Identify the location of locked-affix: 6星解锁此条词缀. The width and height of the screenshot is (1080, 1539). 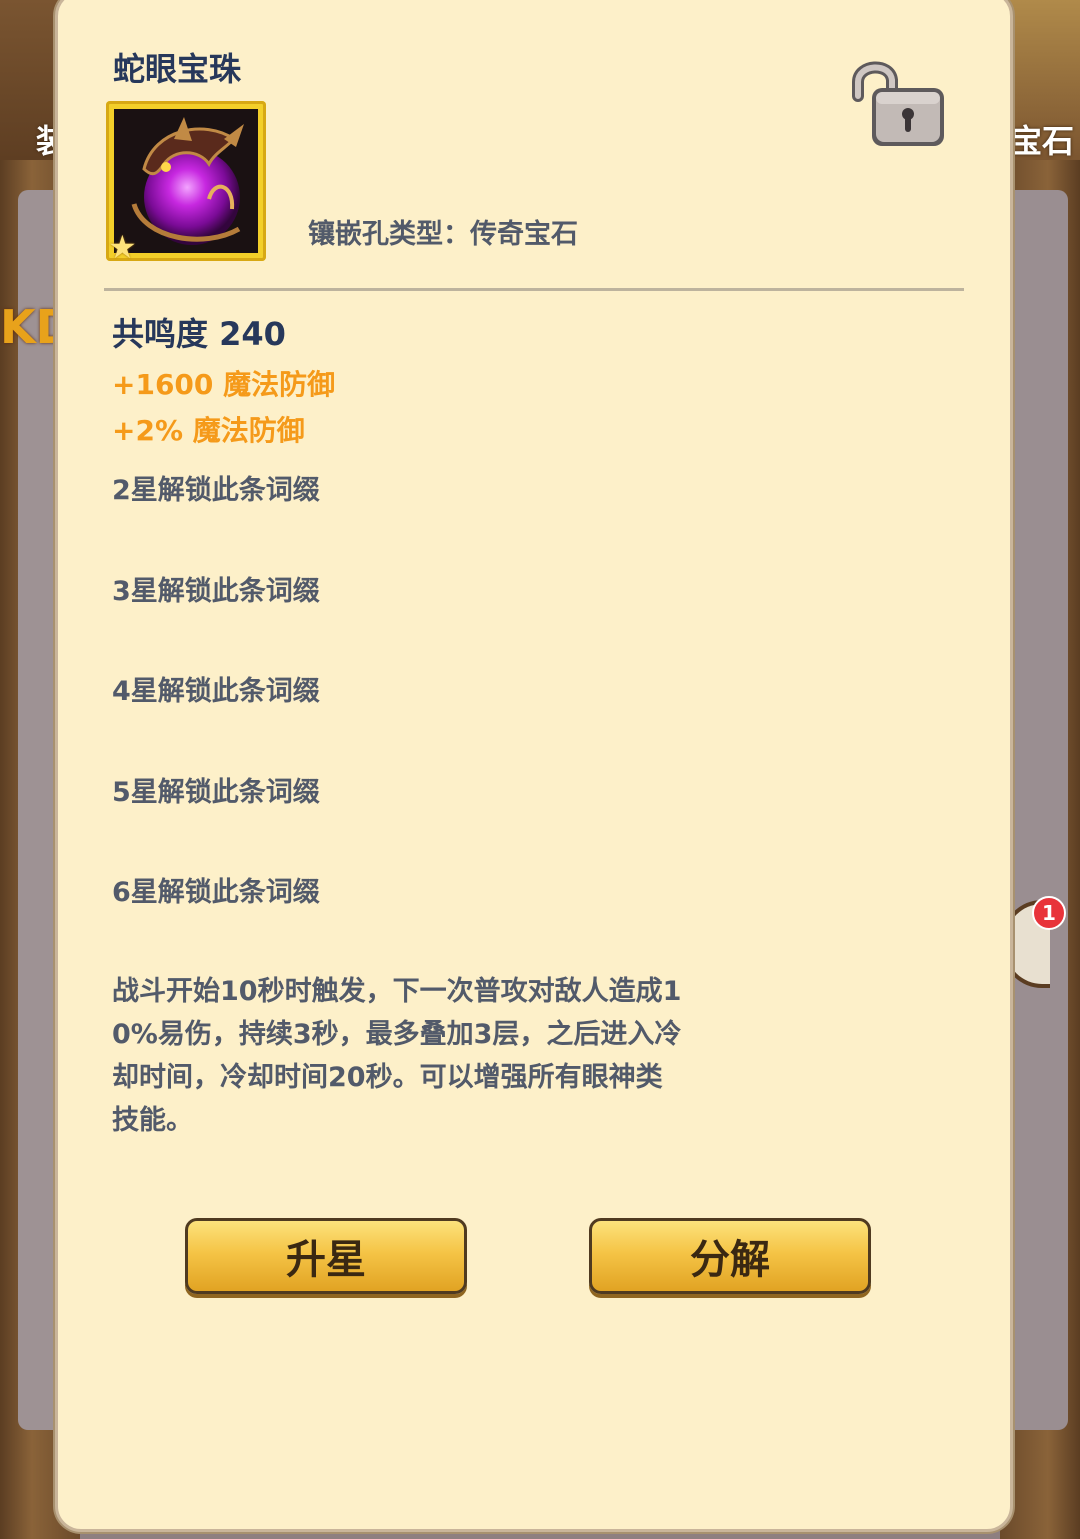
(216, 892).